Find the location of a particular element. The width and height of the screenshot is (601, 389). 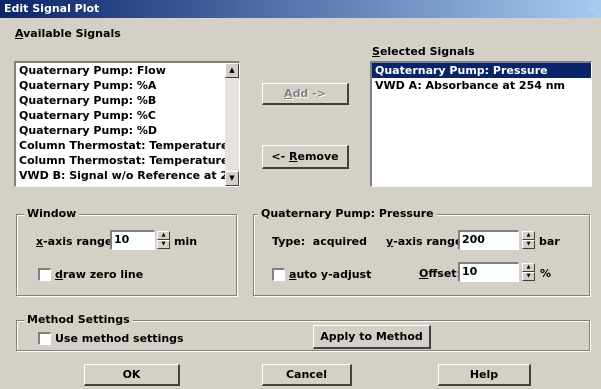

close-icon: × is located at coordinates (592, 8).